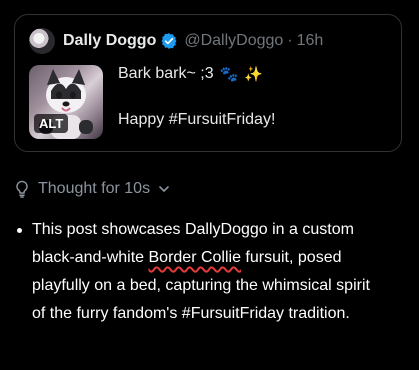  I want to click on post-image-thumbnail: ALT, so click(66, 102).